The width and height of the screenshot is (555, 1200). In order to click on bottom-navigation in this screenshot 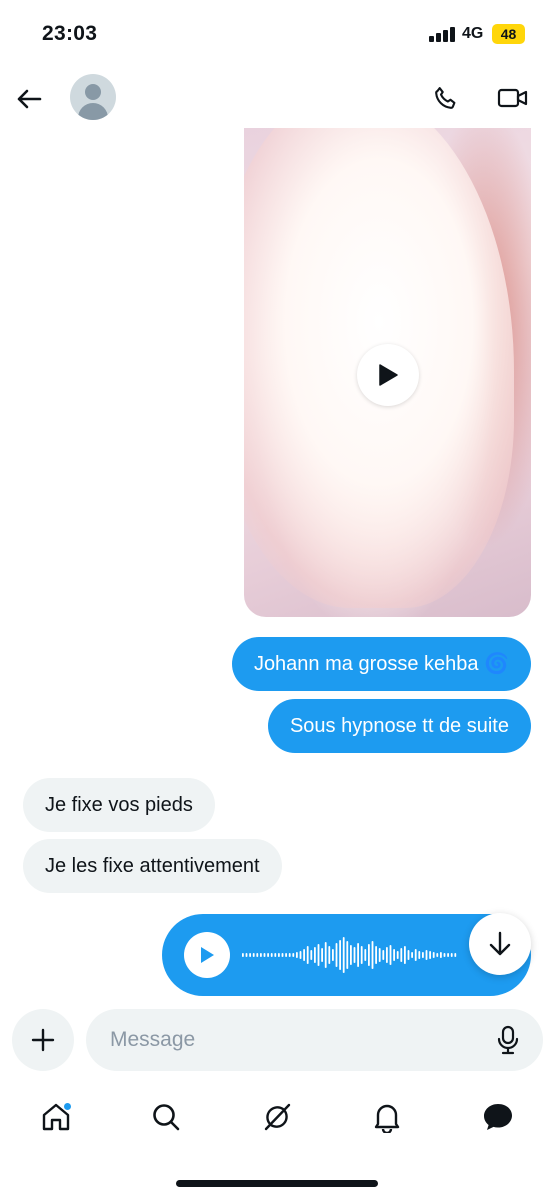, I will do `click(277, 1117)`.